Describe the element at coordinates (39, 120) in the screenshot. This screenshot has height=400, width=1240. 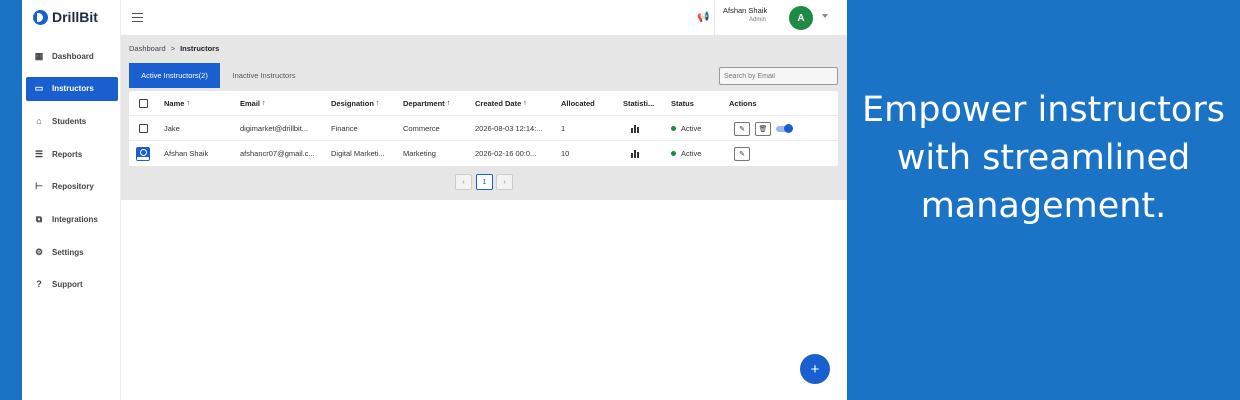
I see `students-icon: ⌂` at that location.